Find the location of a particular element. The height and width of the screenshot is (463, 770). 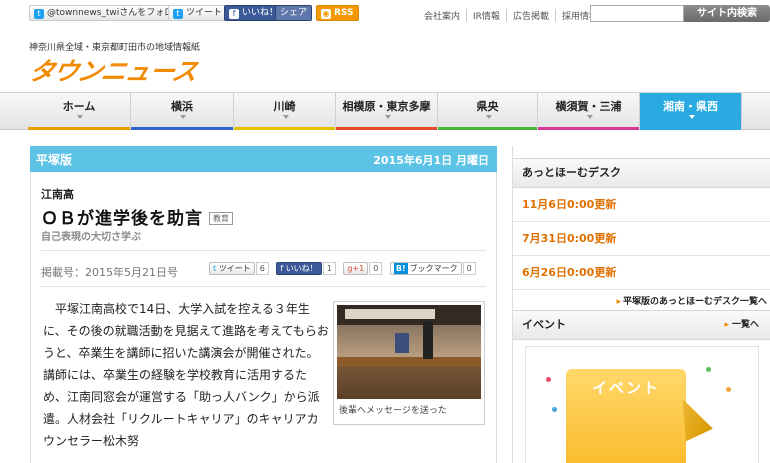

nav-item-shonan: 湘南・県西 is located at coordinates (691, 111).